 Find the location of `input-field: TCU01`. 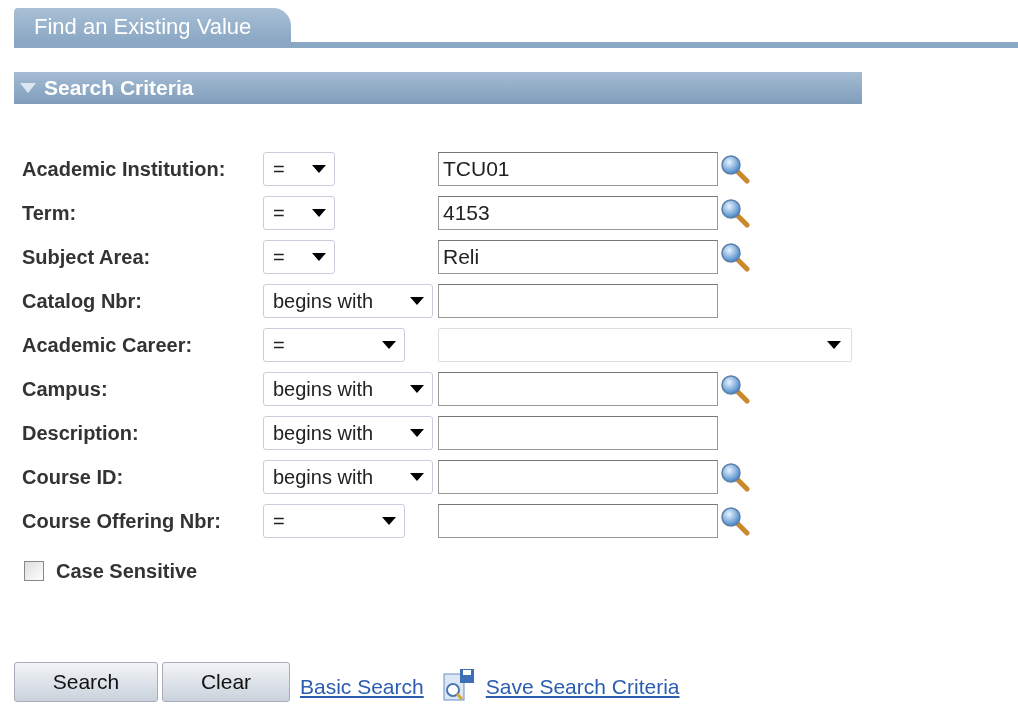

input-field: TCU01 is located at coordinates (578, 169).